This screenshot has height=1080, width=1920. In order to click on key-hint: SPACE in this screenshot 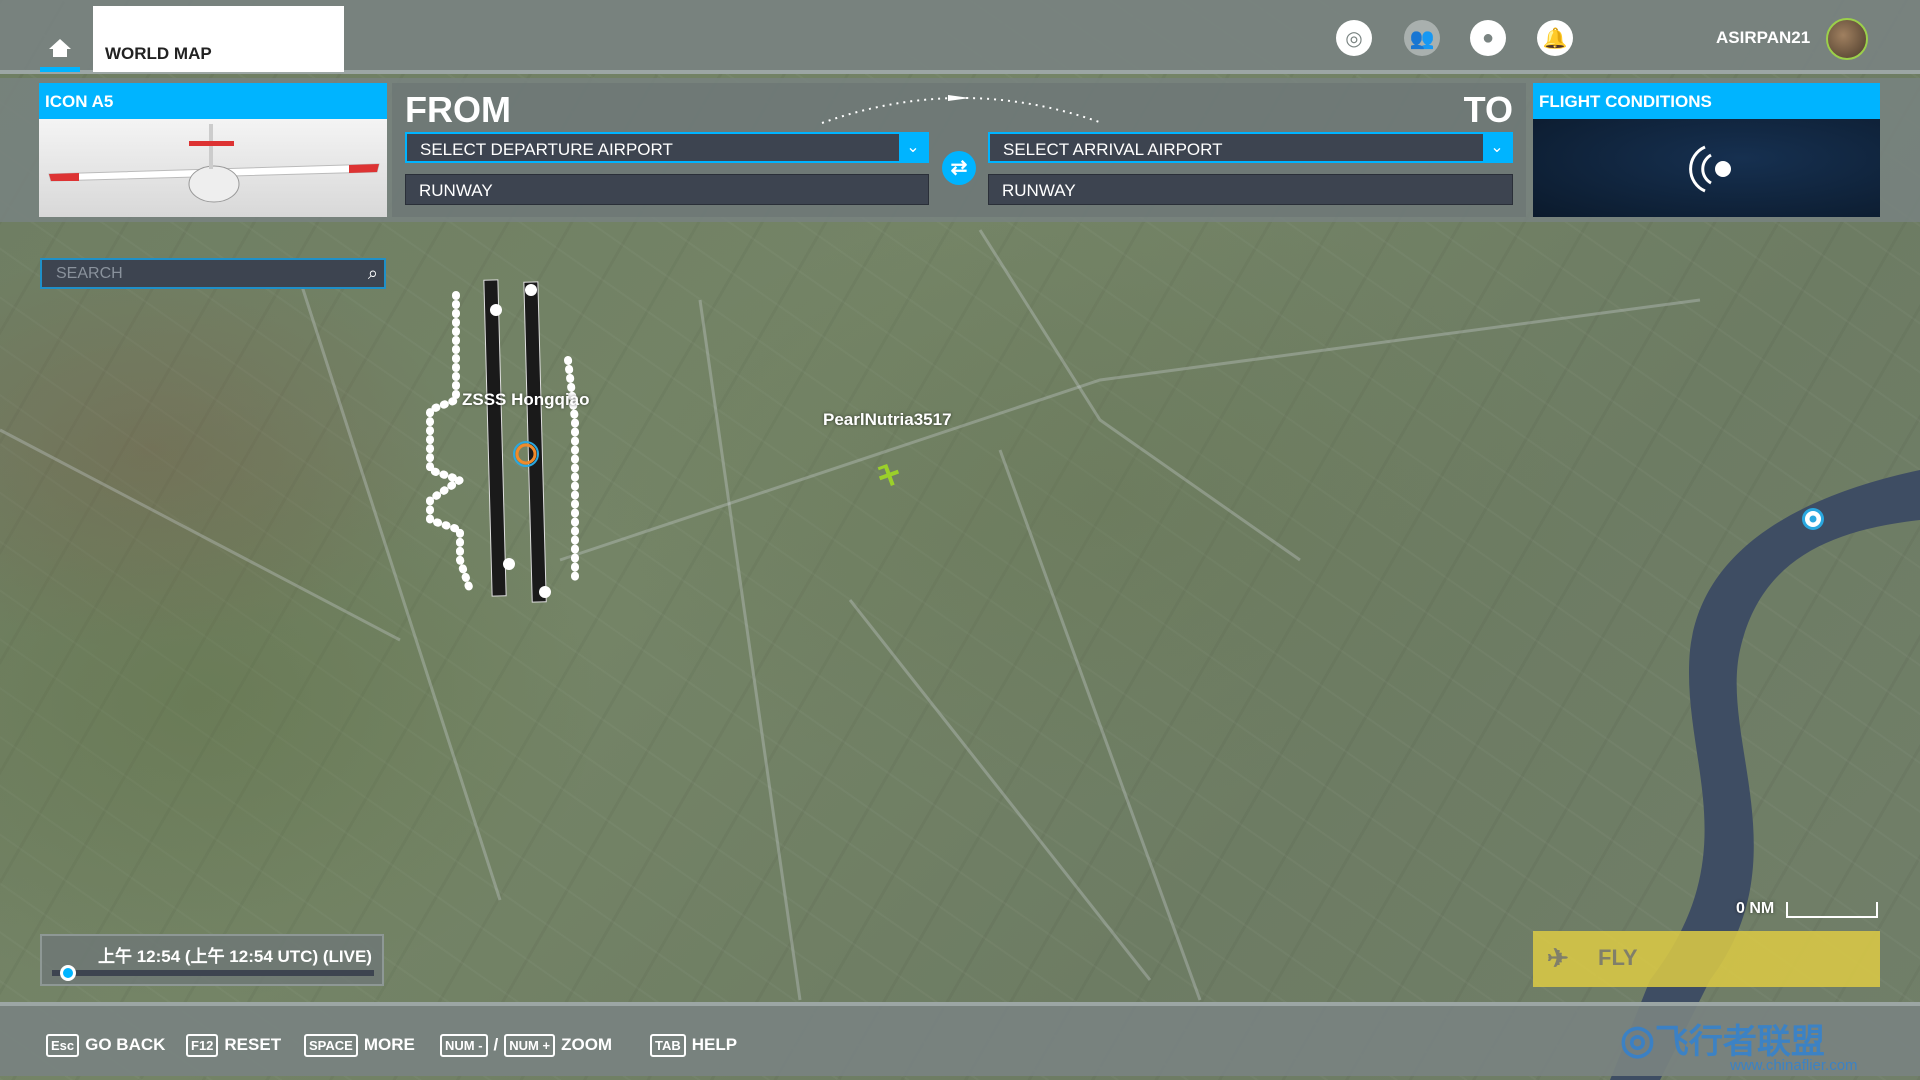, I will do `click(331, 1045)`.